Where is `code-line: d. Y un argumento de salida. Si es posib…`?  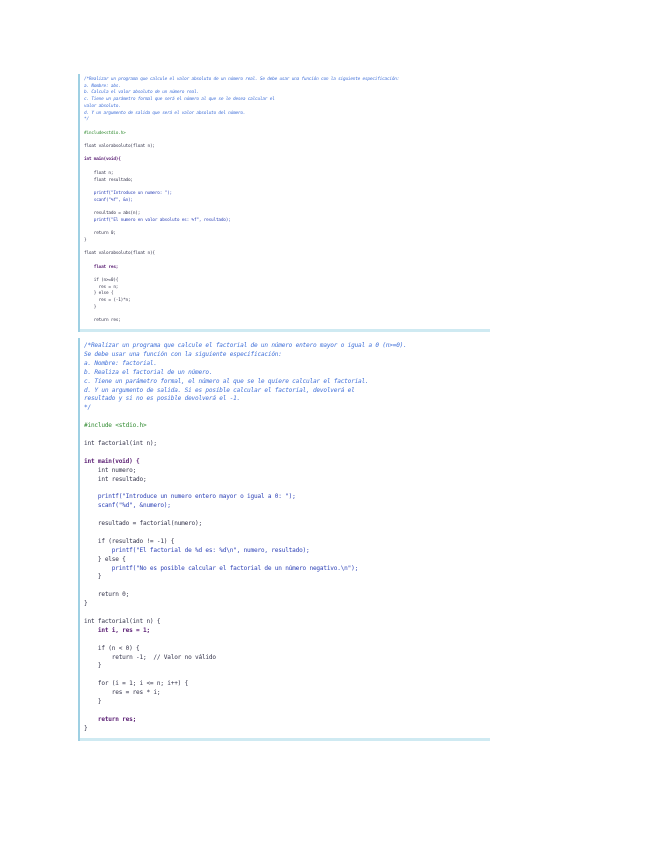 code-line: d. Y un argumento de salida. Si es posib… is located at coordinates (219, 390).